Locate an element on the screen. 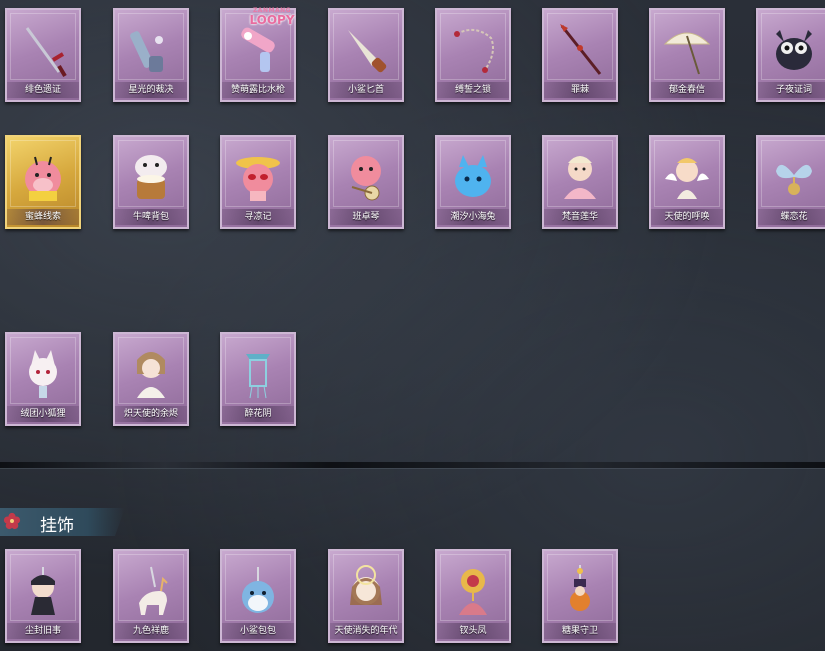 The width and height of the screenshot is (825, 651). item-card: 小鲨匕首 is located at coordinates (366, 55).